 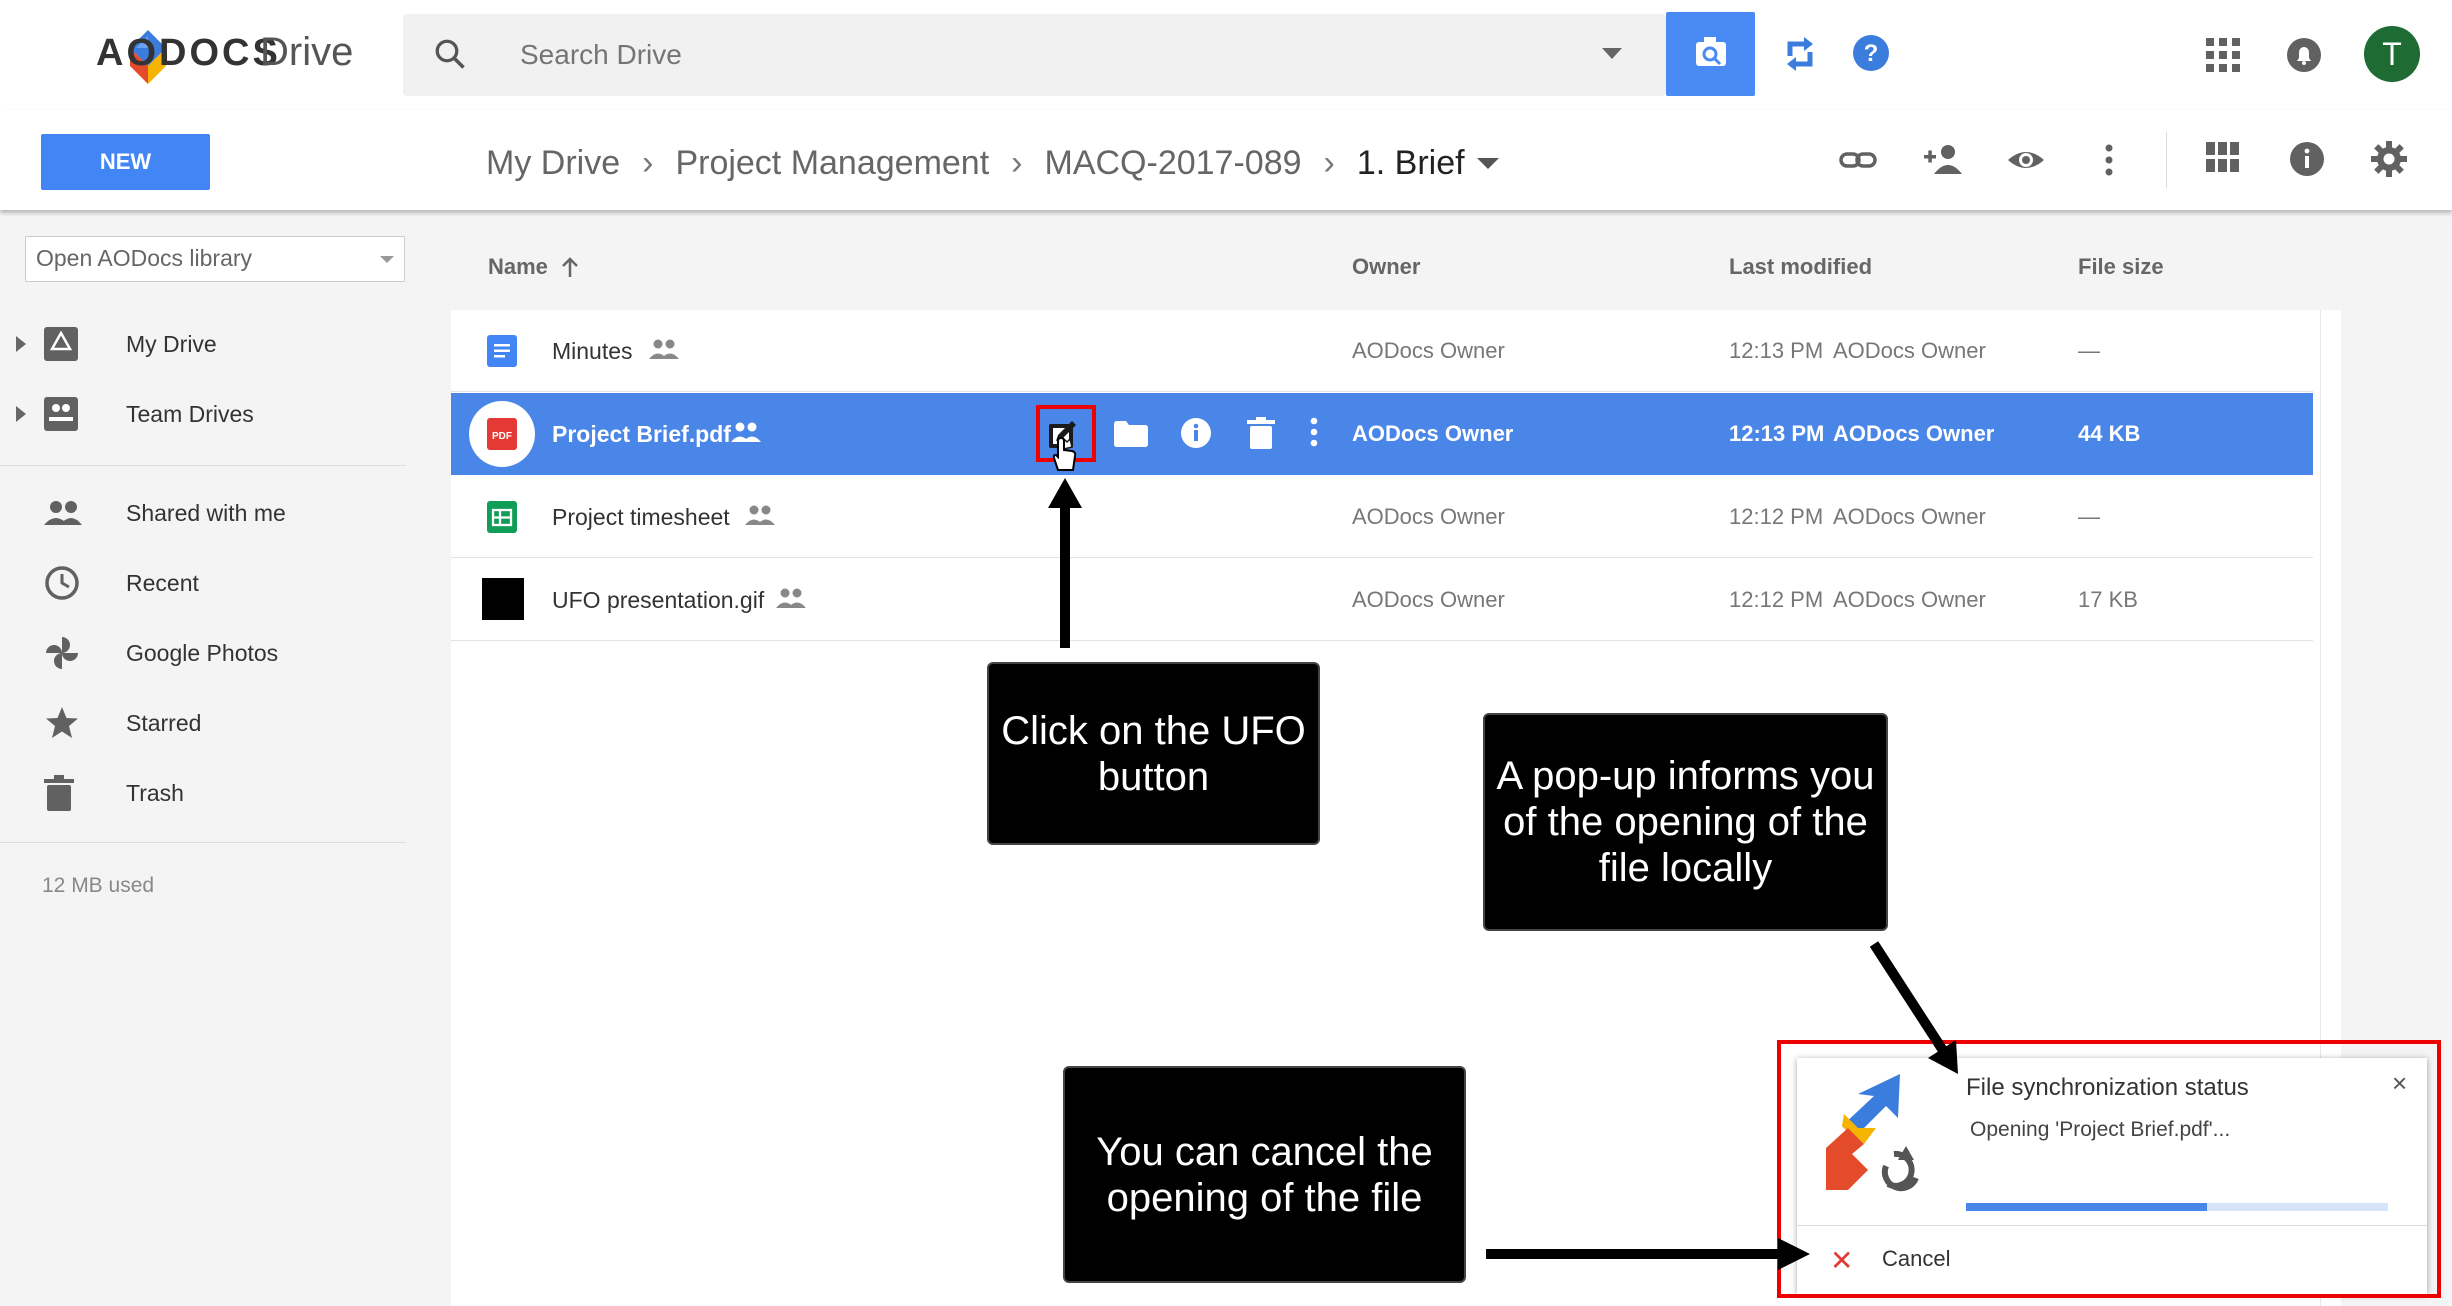 I want to click on hand-cursor-icon, so click(x=1064, y=453).